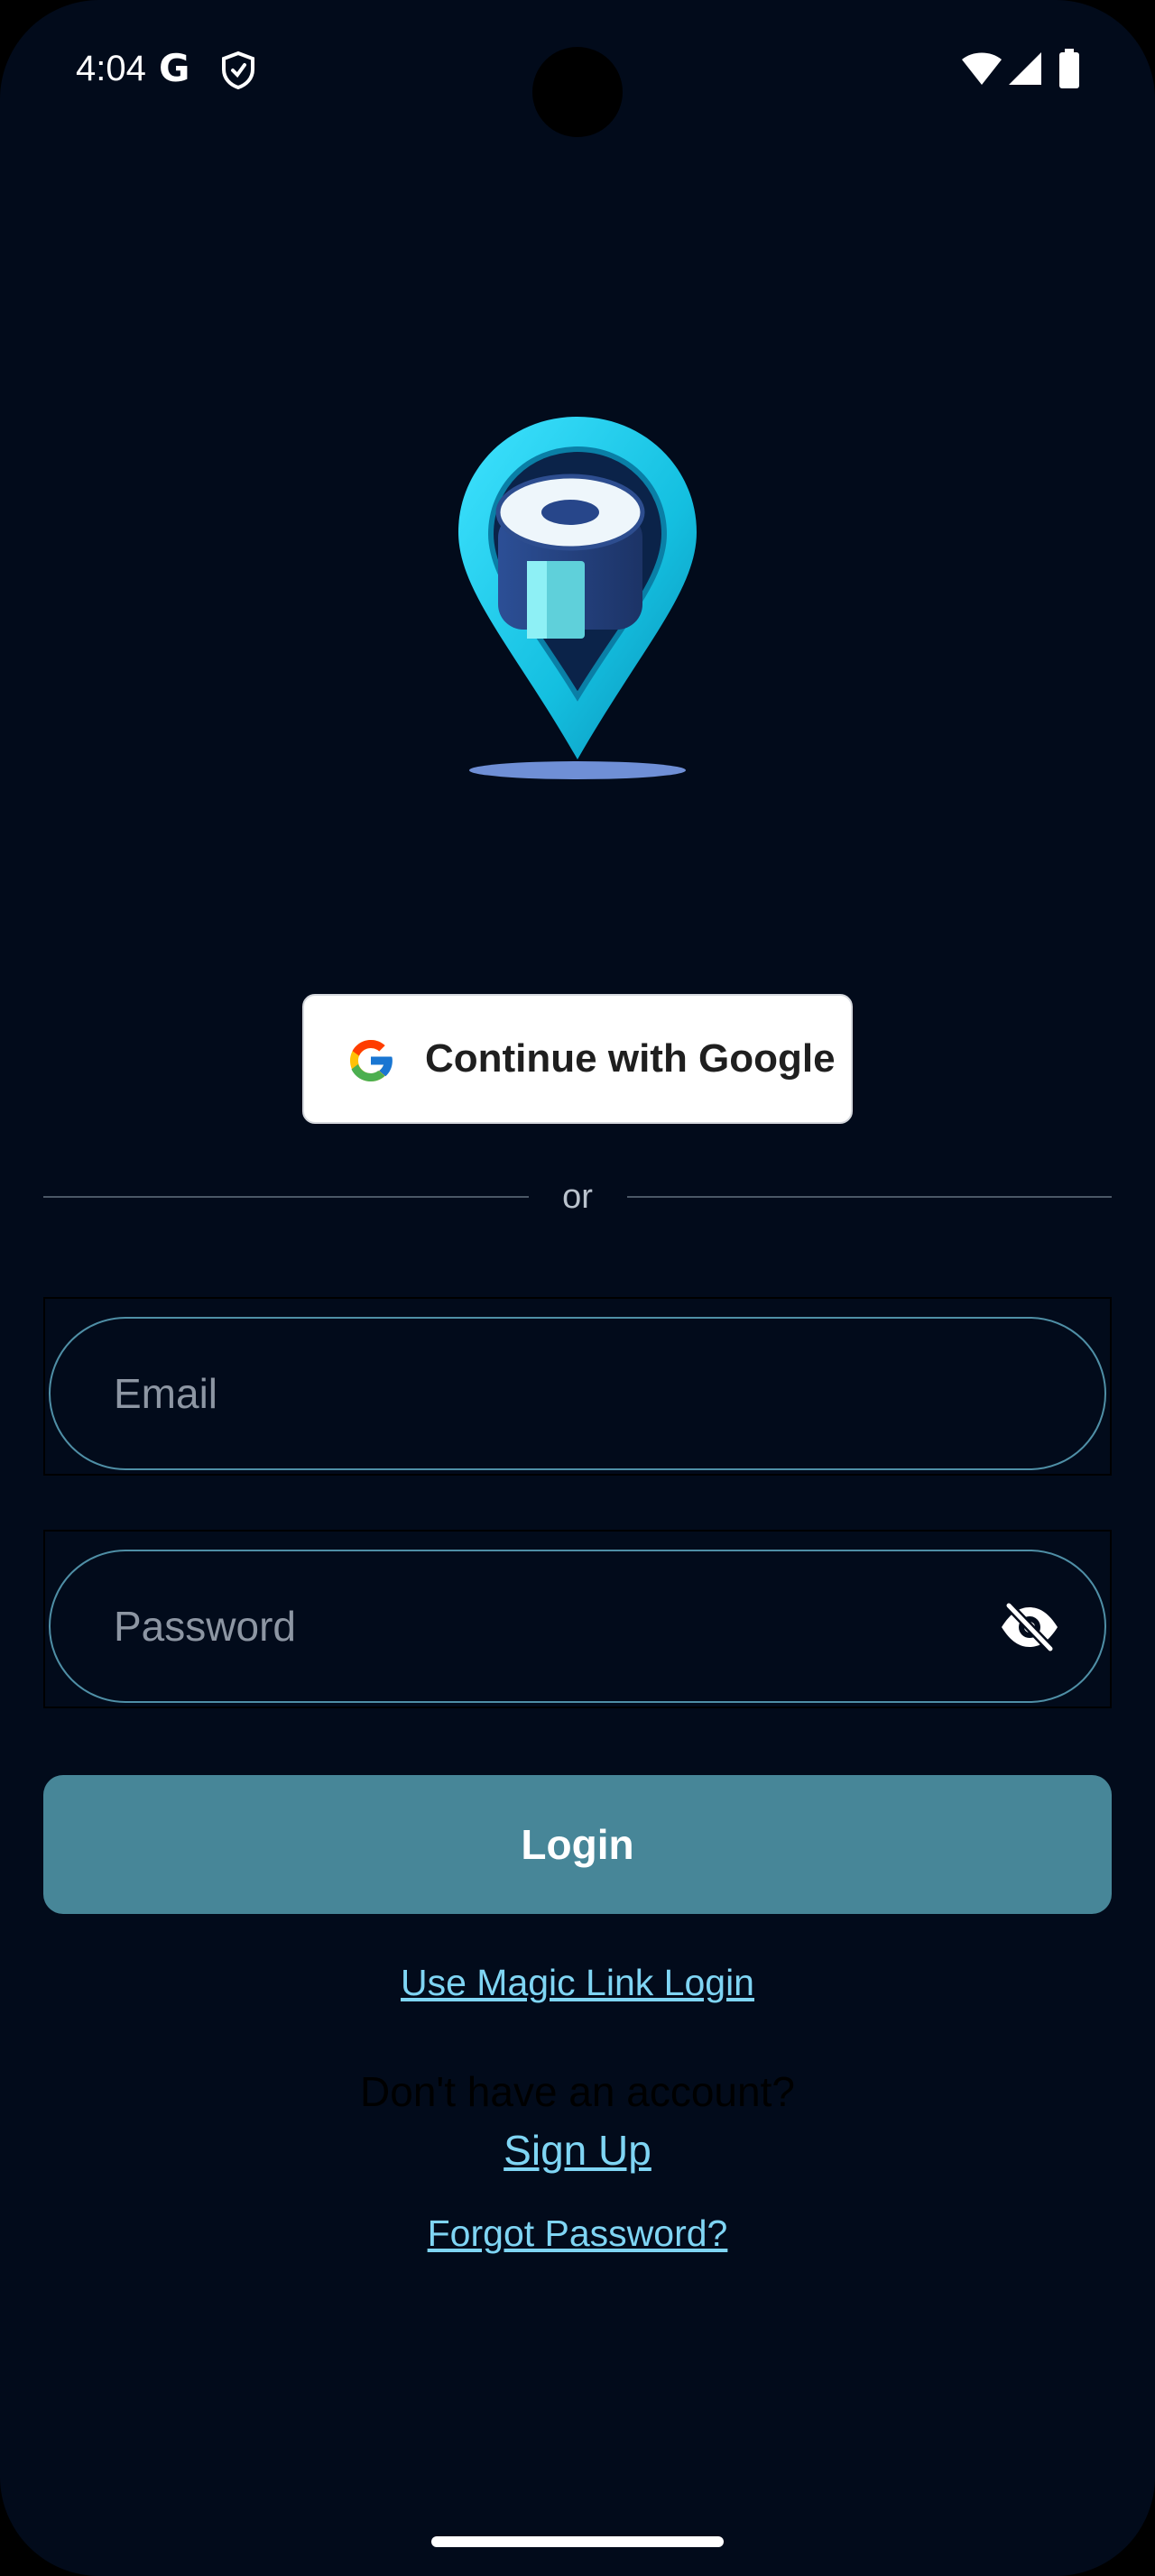 Image resolution: width=1155 pixels, height=2576 pixels. I want to click on battery-icon, so click(1069, 68).